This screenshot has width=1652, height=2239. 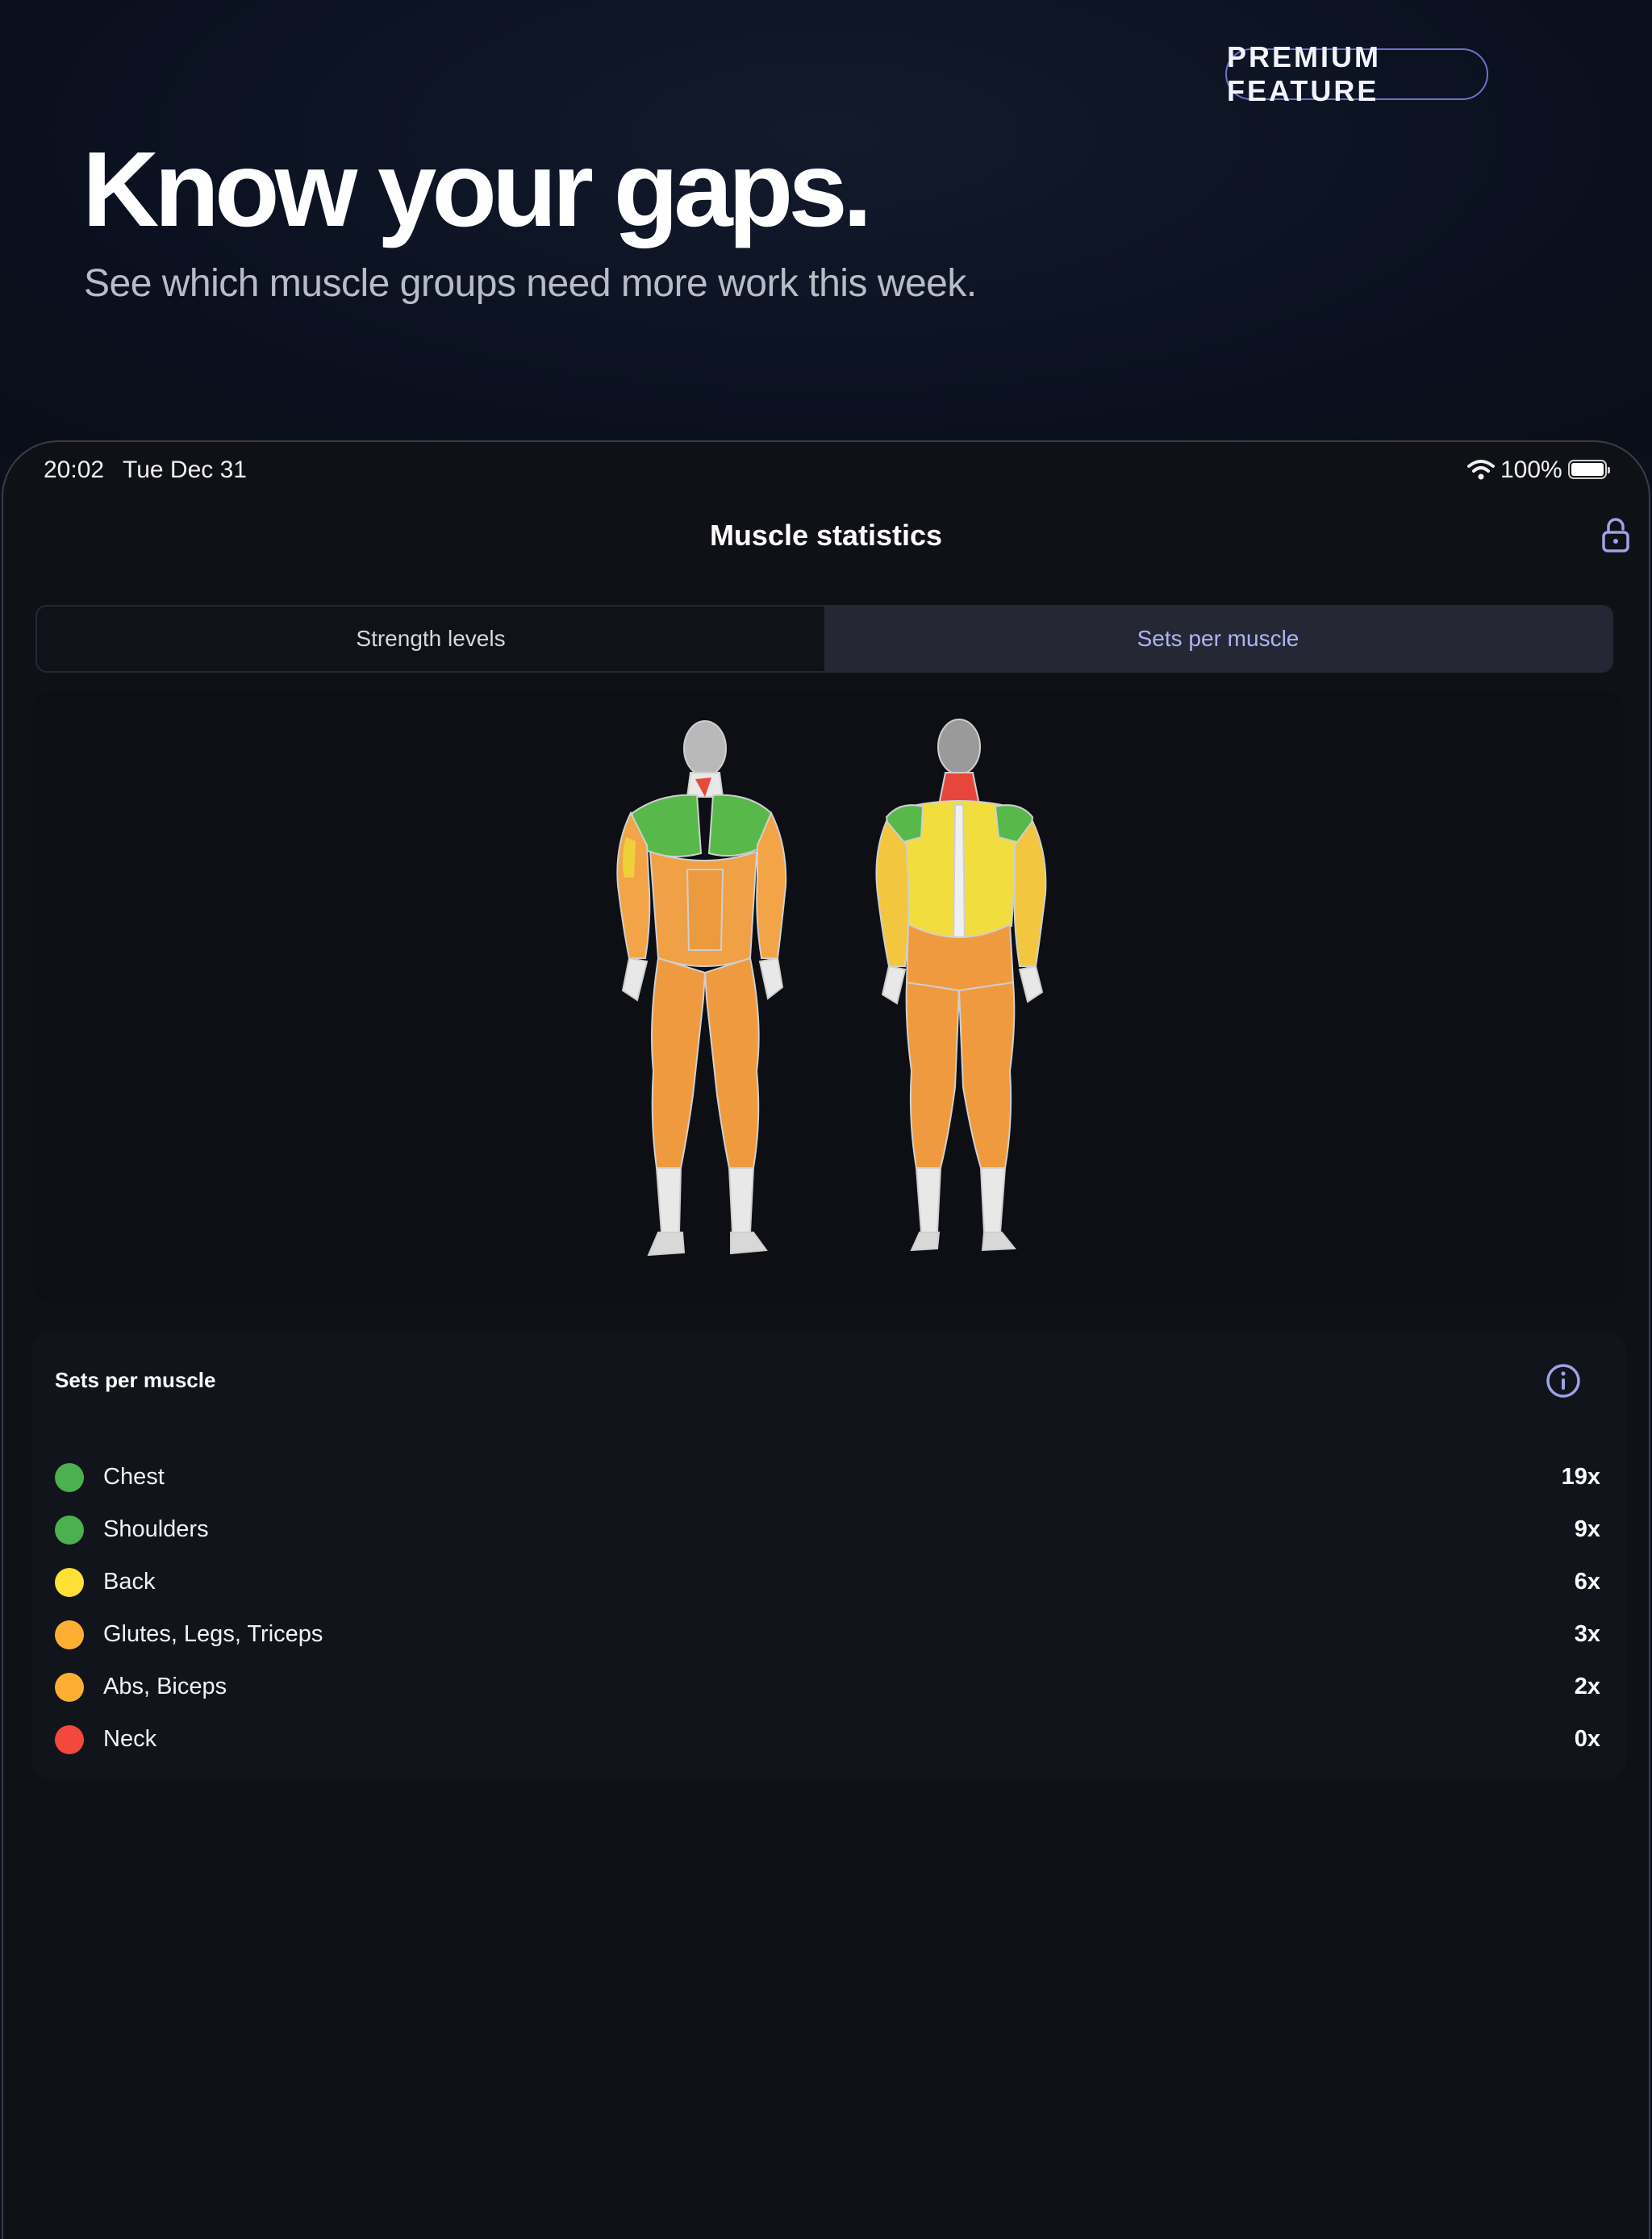 I want to click on segmented-control: Strength levels Sets per muscle, so click(x=824, y=639).